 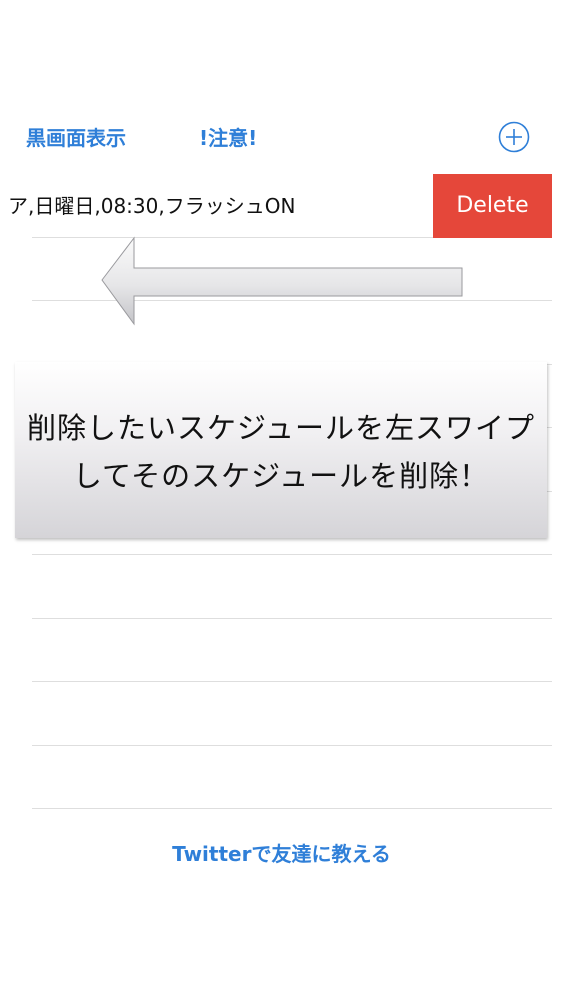 I want to click on schedule-row-text: ア,日曜日,08:30,フラッシュON, so click(x=152, y=206).